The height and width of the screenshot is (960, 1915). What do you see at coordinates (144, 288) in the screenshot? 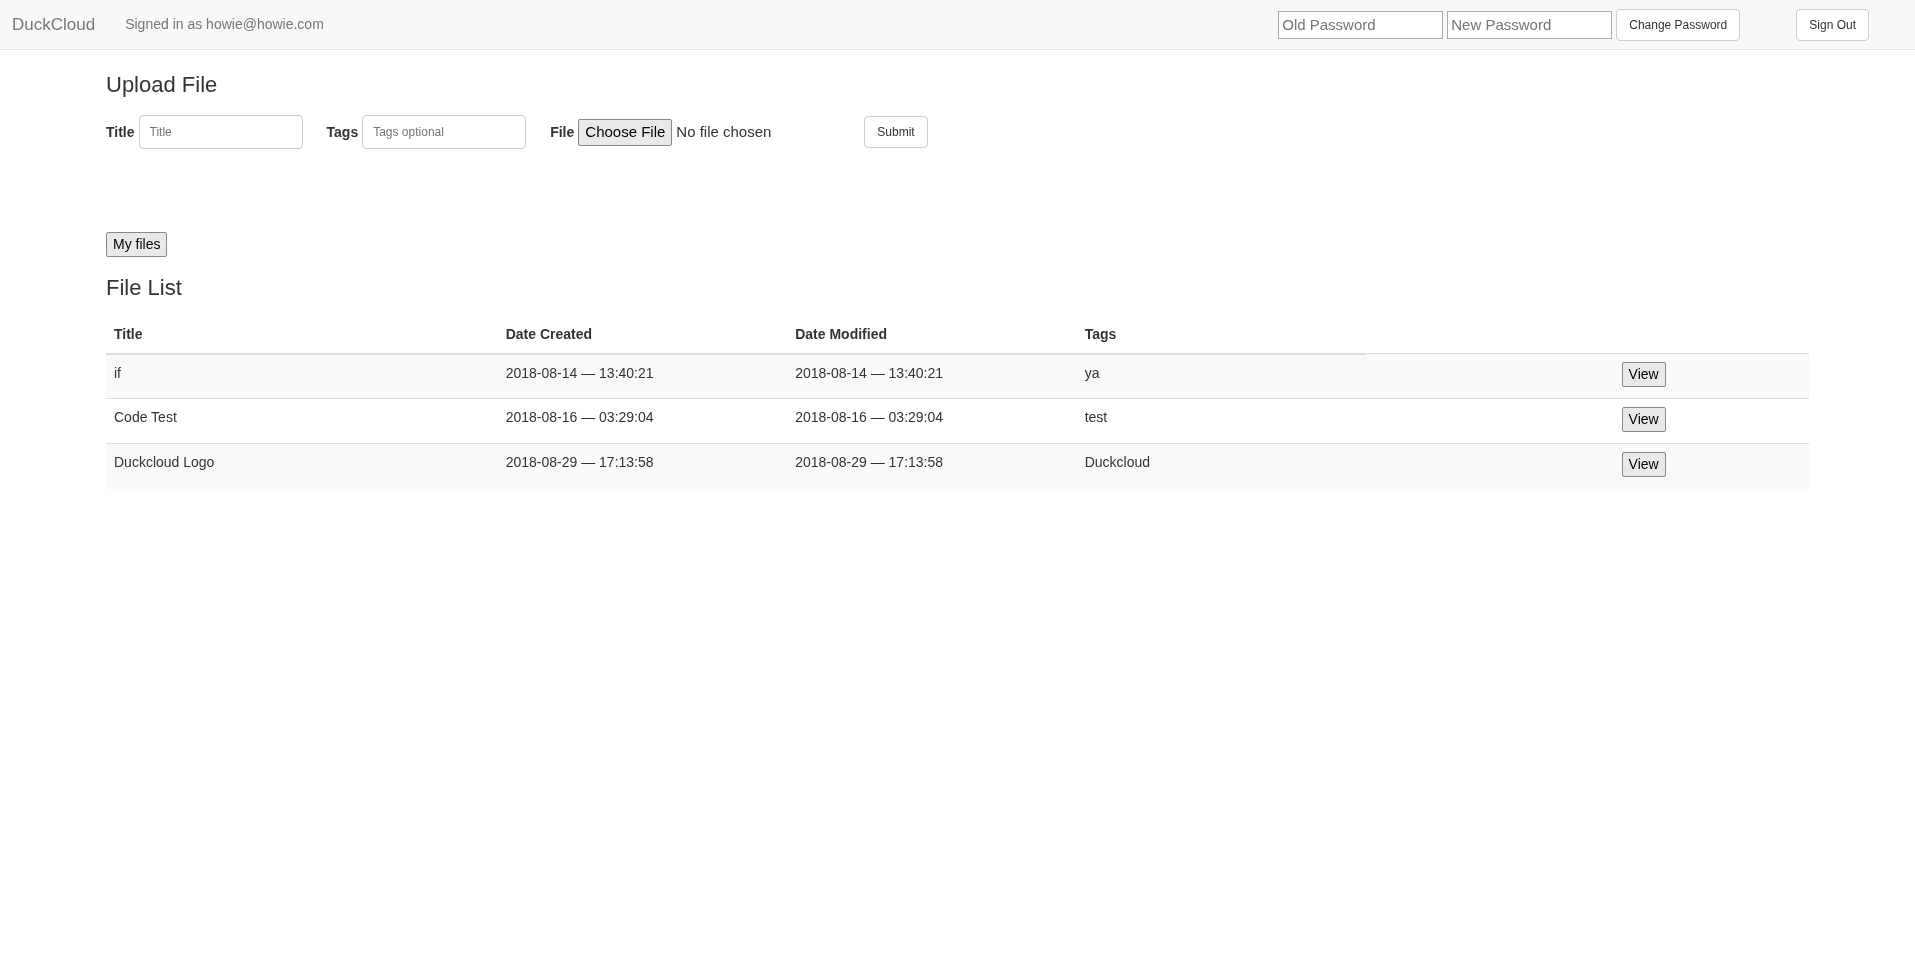
I see `section-heading: File List` at bounding box center [144, 288].